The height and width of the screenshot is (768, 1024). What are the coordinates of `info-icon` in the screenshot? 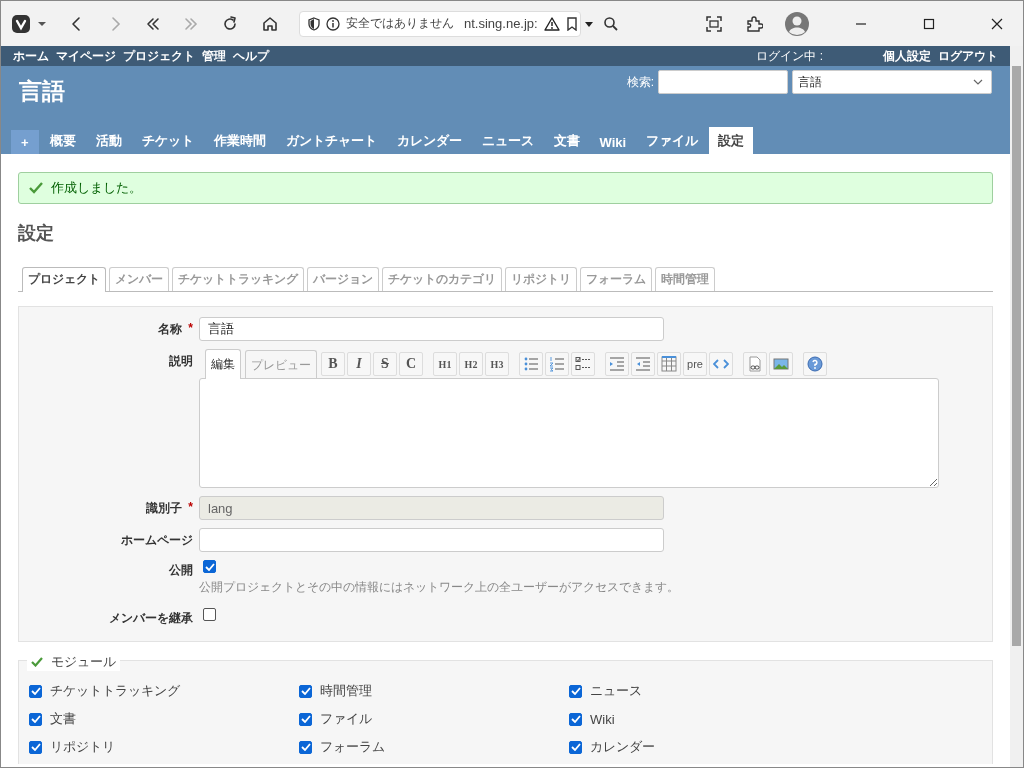 It's located at (333, 23).